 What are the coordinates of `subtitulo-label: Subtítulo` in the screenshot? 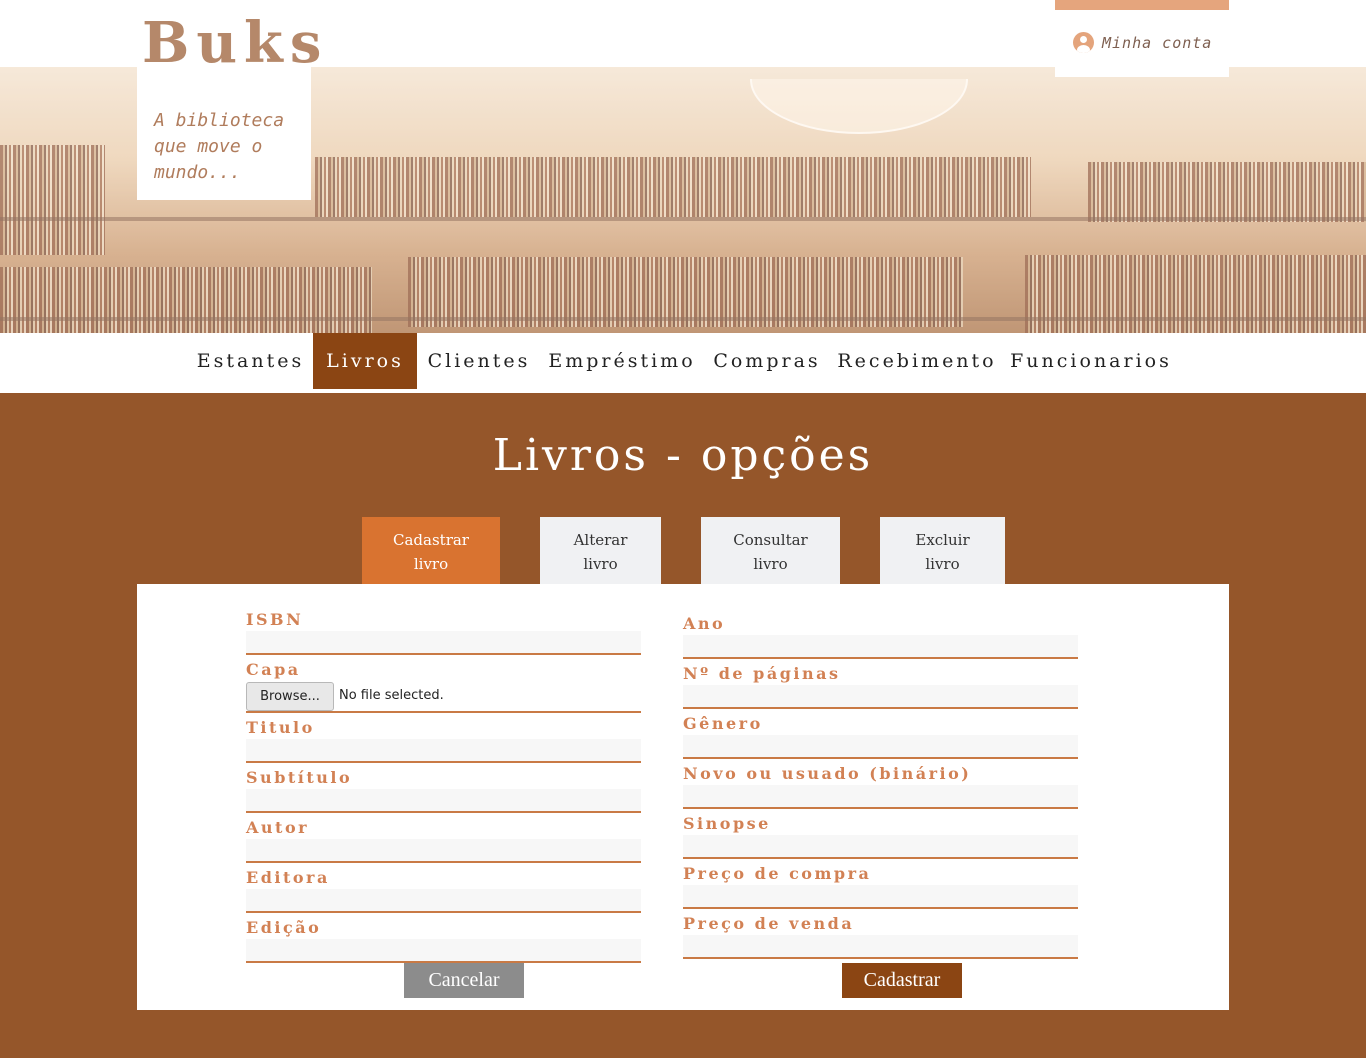 It's located at (299, 777).